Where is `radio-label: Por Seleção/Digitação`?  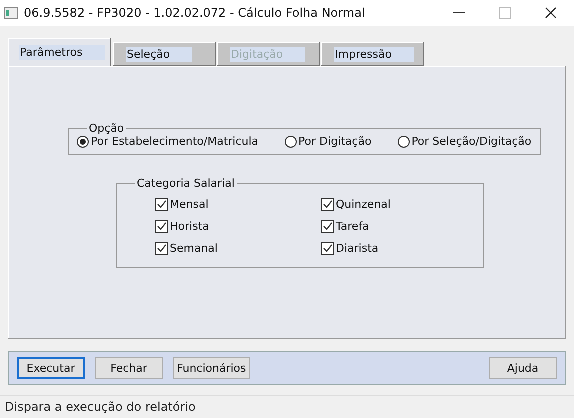
radio-label: Por Seleção/Digitação is located at coordinates (472, 141).